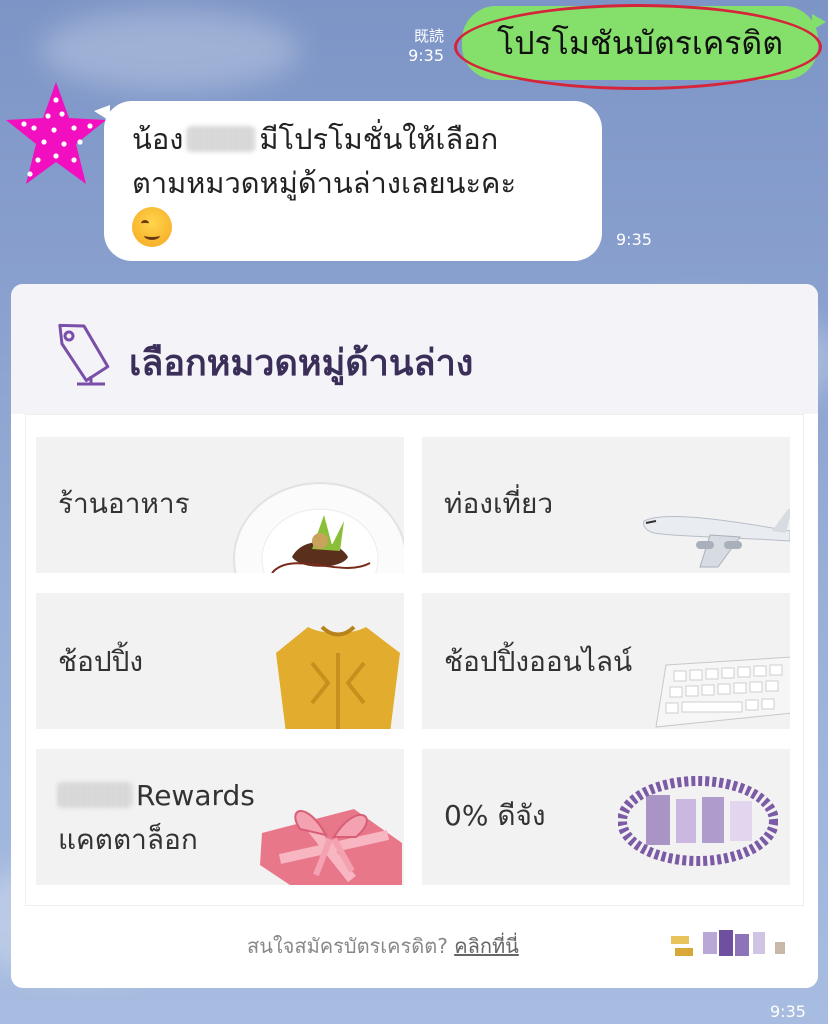 The height and width of the screenshot is (1024, 828). I want to click on category-rewards-catalog: Rewards แคตตาล็อก, so click(220, 817).